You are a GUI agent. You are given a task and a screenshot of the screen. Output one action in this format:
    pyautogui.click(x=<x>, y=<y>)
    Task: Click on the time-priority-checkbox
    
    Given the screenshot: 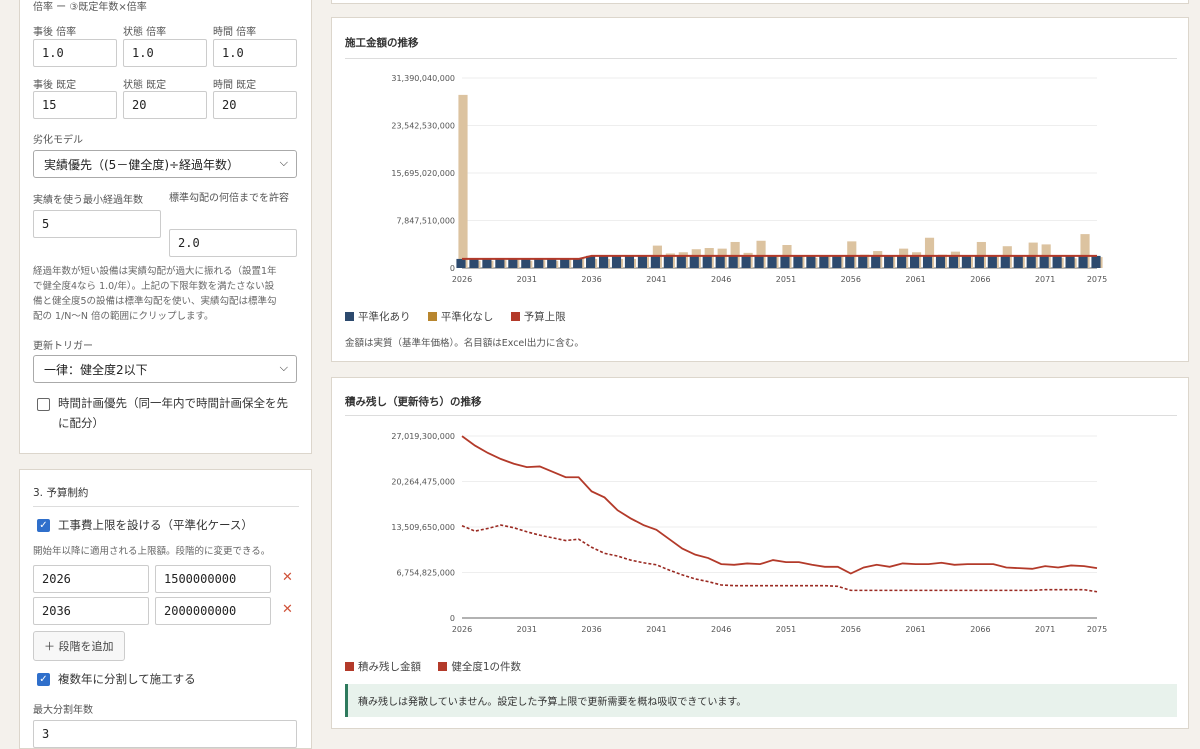 What is the action you would take?
    pyautogui.click(x=43, y=404)
    